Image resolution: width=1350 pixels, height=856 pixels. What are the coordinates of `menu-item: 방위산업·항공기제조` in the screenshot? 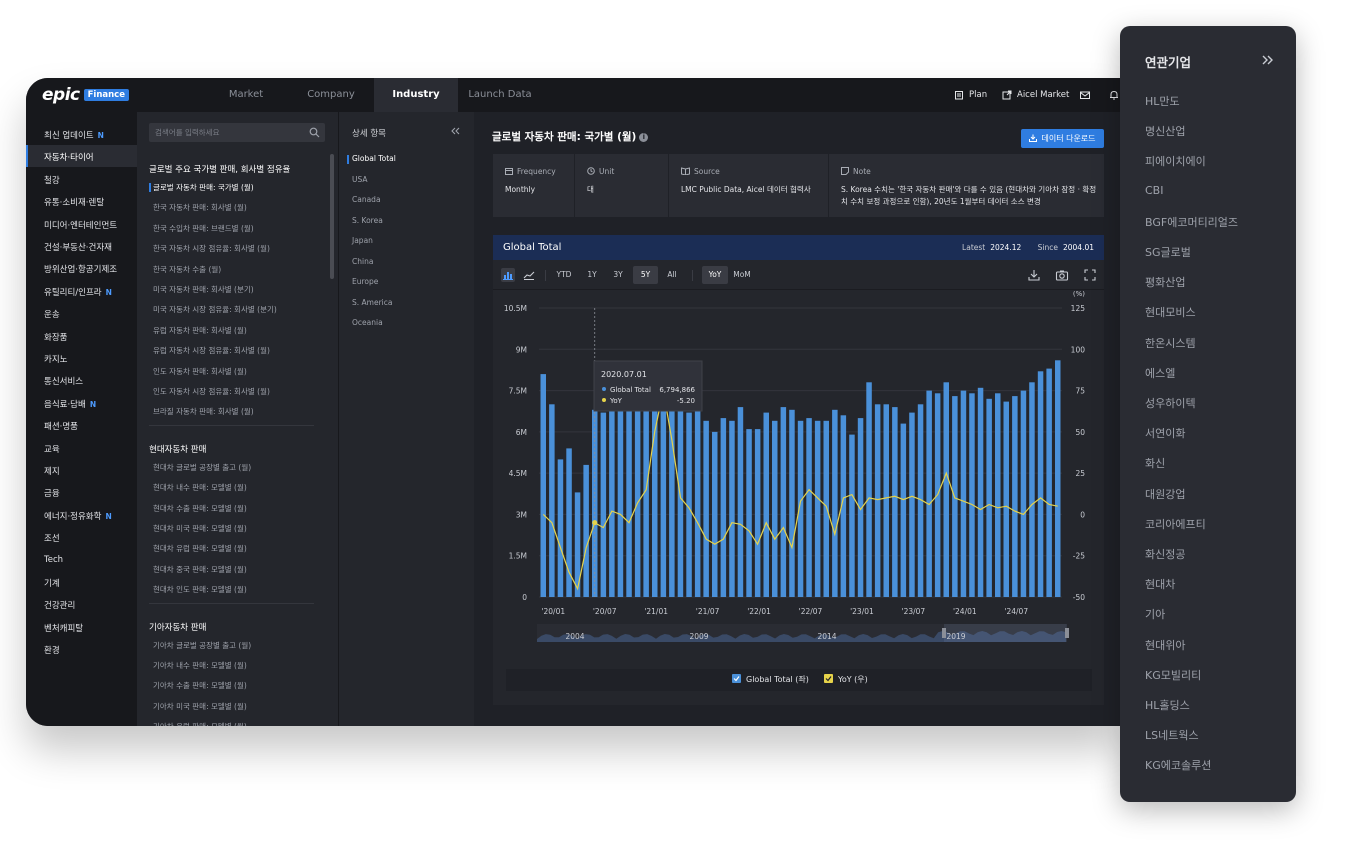 It's located at (80, 269).